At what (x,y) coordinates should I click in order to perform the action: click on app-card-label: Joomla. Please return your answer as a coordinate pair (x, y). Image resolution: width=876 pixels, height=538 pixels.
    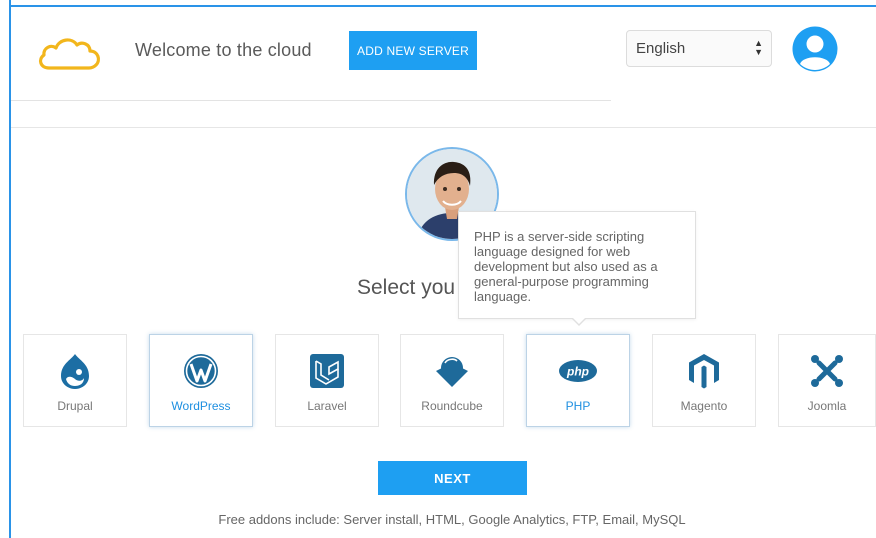
    Looking at the image, I should click on (827, 406).